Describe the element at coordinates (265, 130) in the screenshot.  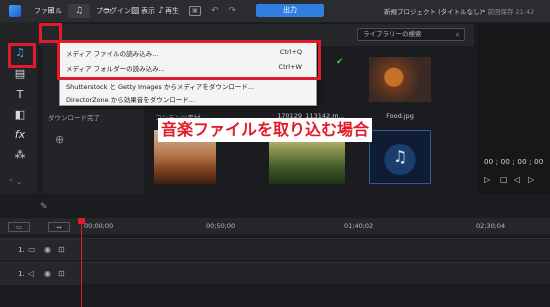
I see `annotation-caption: 音楽ファイルを取り込む場合` at that location.